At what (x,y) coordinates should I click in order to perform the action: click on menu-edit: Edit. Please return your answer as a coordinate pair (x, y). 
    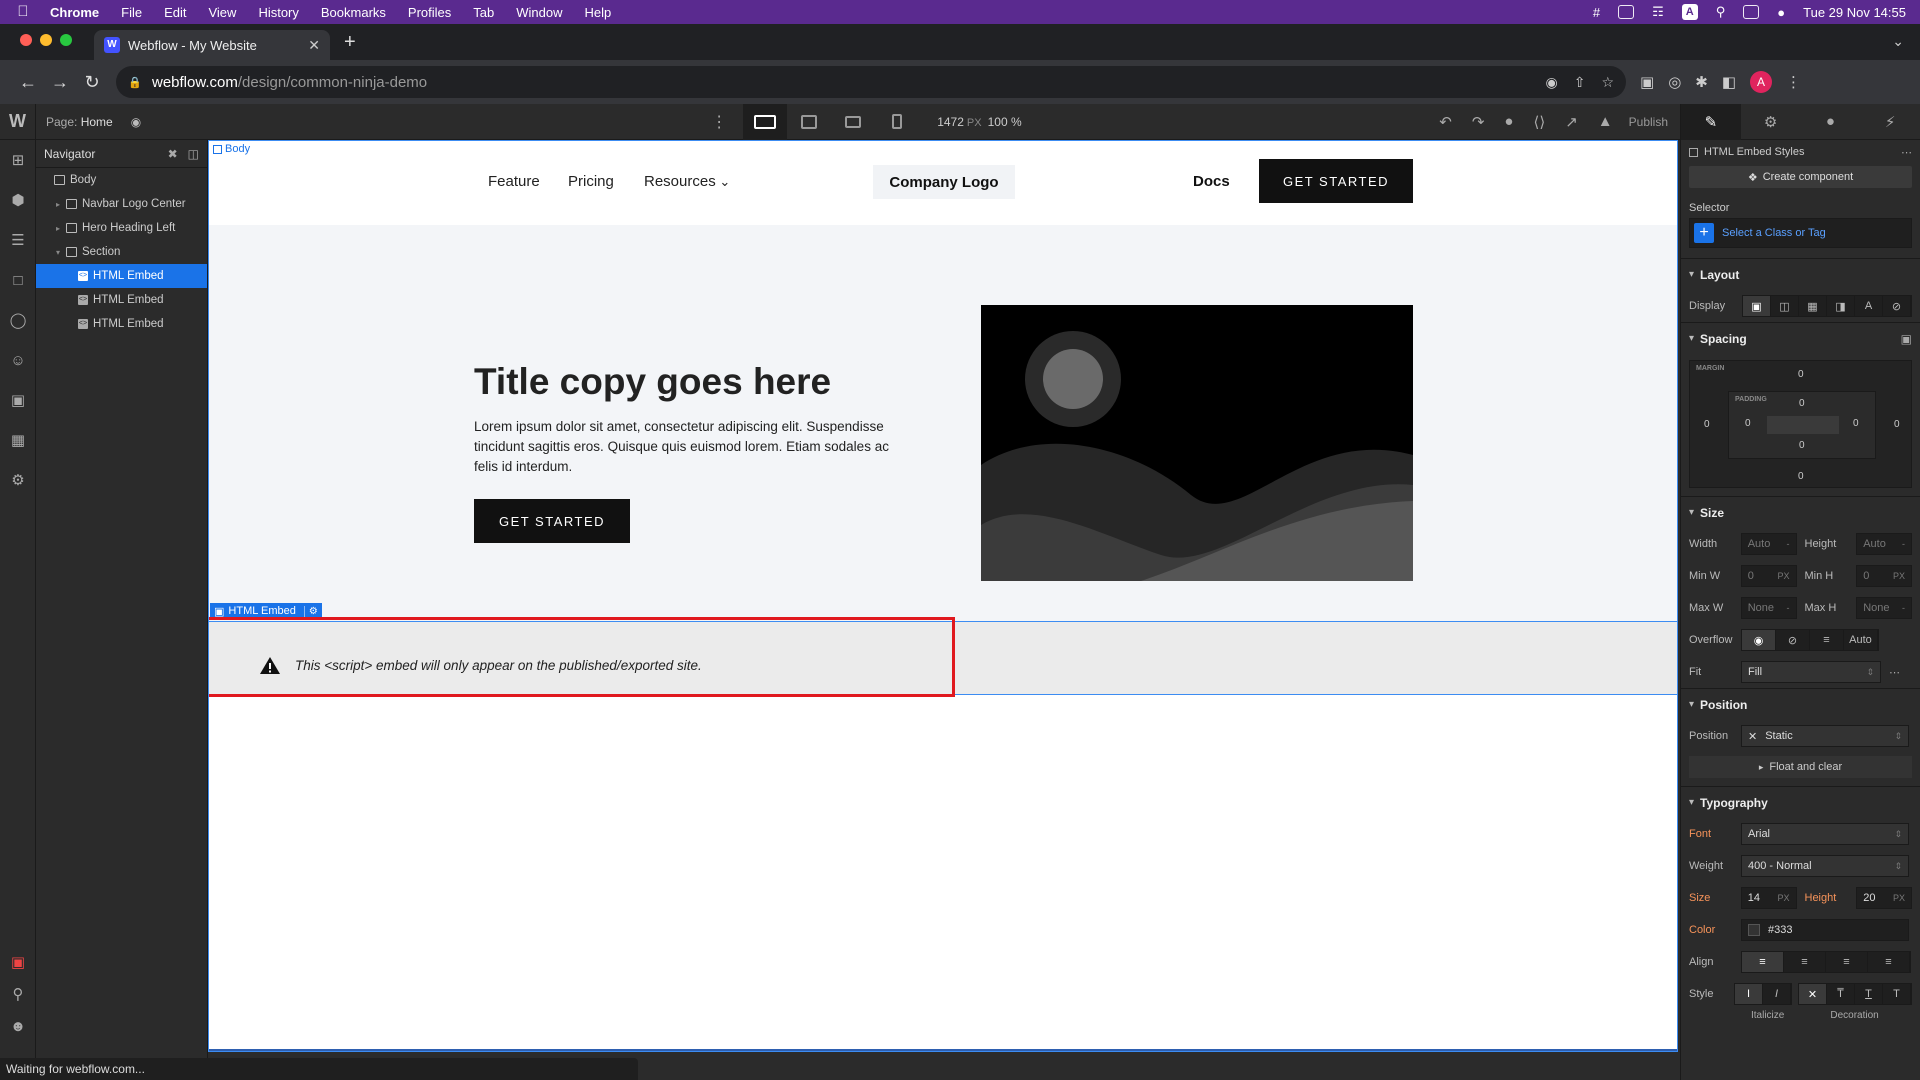
    Looking at the image, I should click on (175, 12).